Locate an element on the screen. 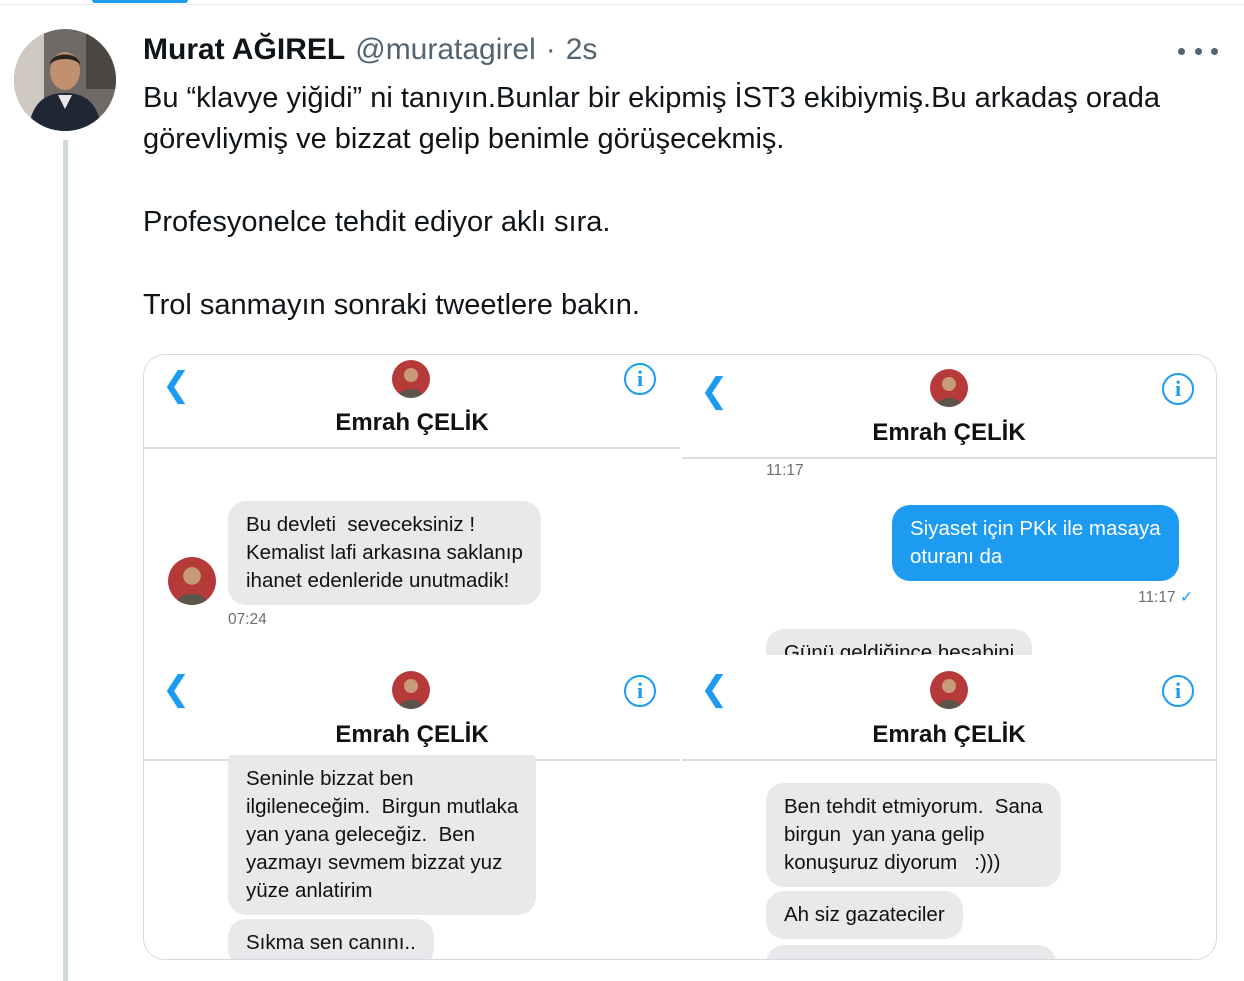 This screenshot has width=1244, height=981. check-icon: ✓ is located at coordinates (1186, 597).